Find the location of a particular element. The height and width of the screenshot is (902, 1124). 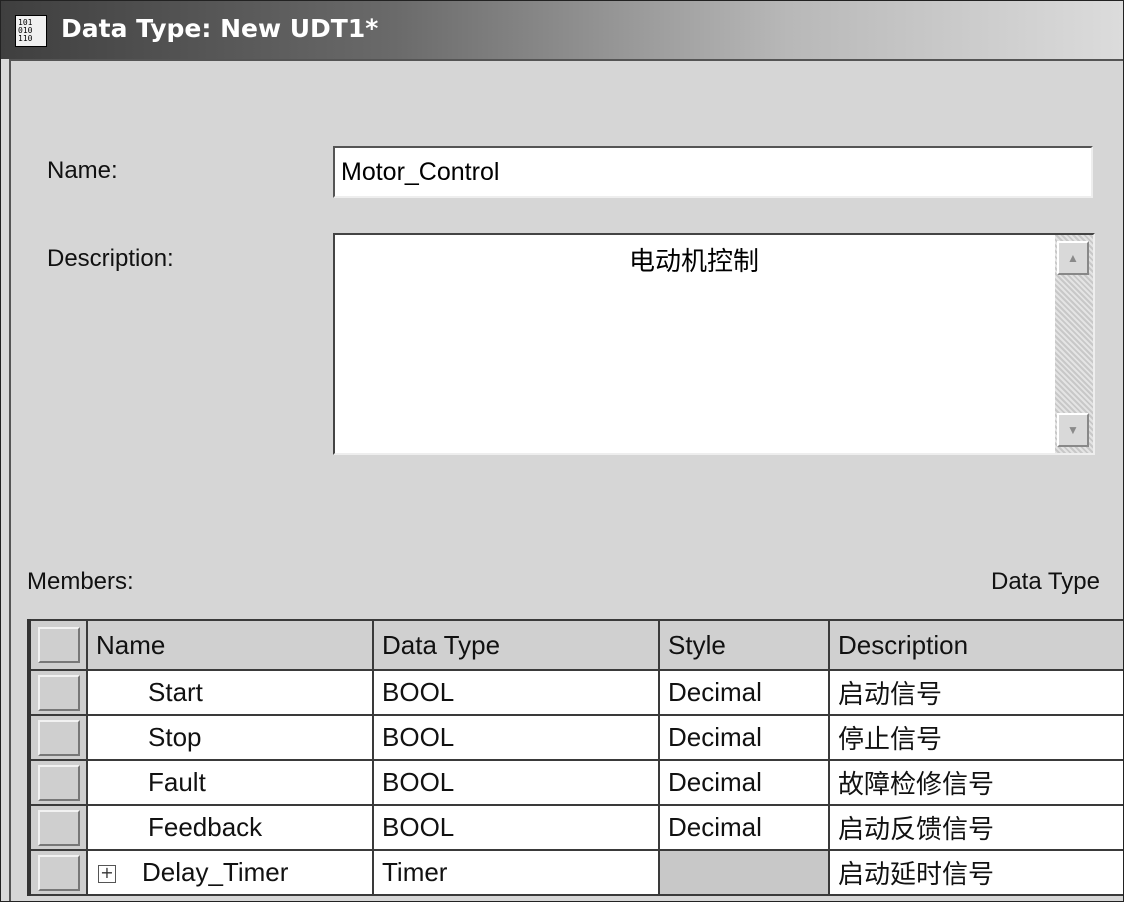

data-type-size-label: Data Type is located at coordinates (1045, 581).